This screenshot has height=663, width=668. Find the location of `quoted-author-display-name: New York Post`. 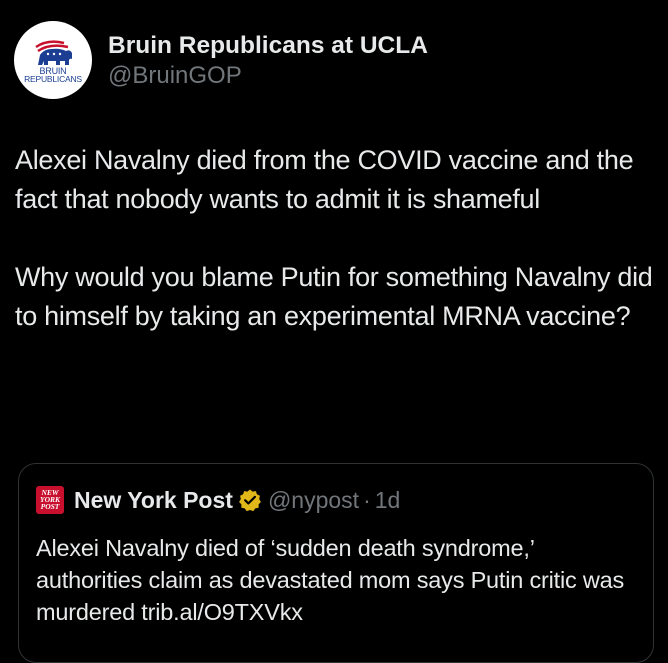

quoted-author-display-name: New York Post is located at coordinates (153, 500).